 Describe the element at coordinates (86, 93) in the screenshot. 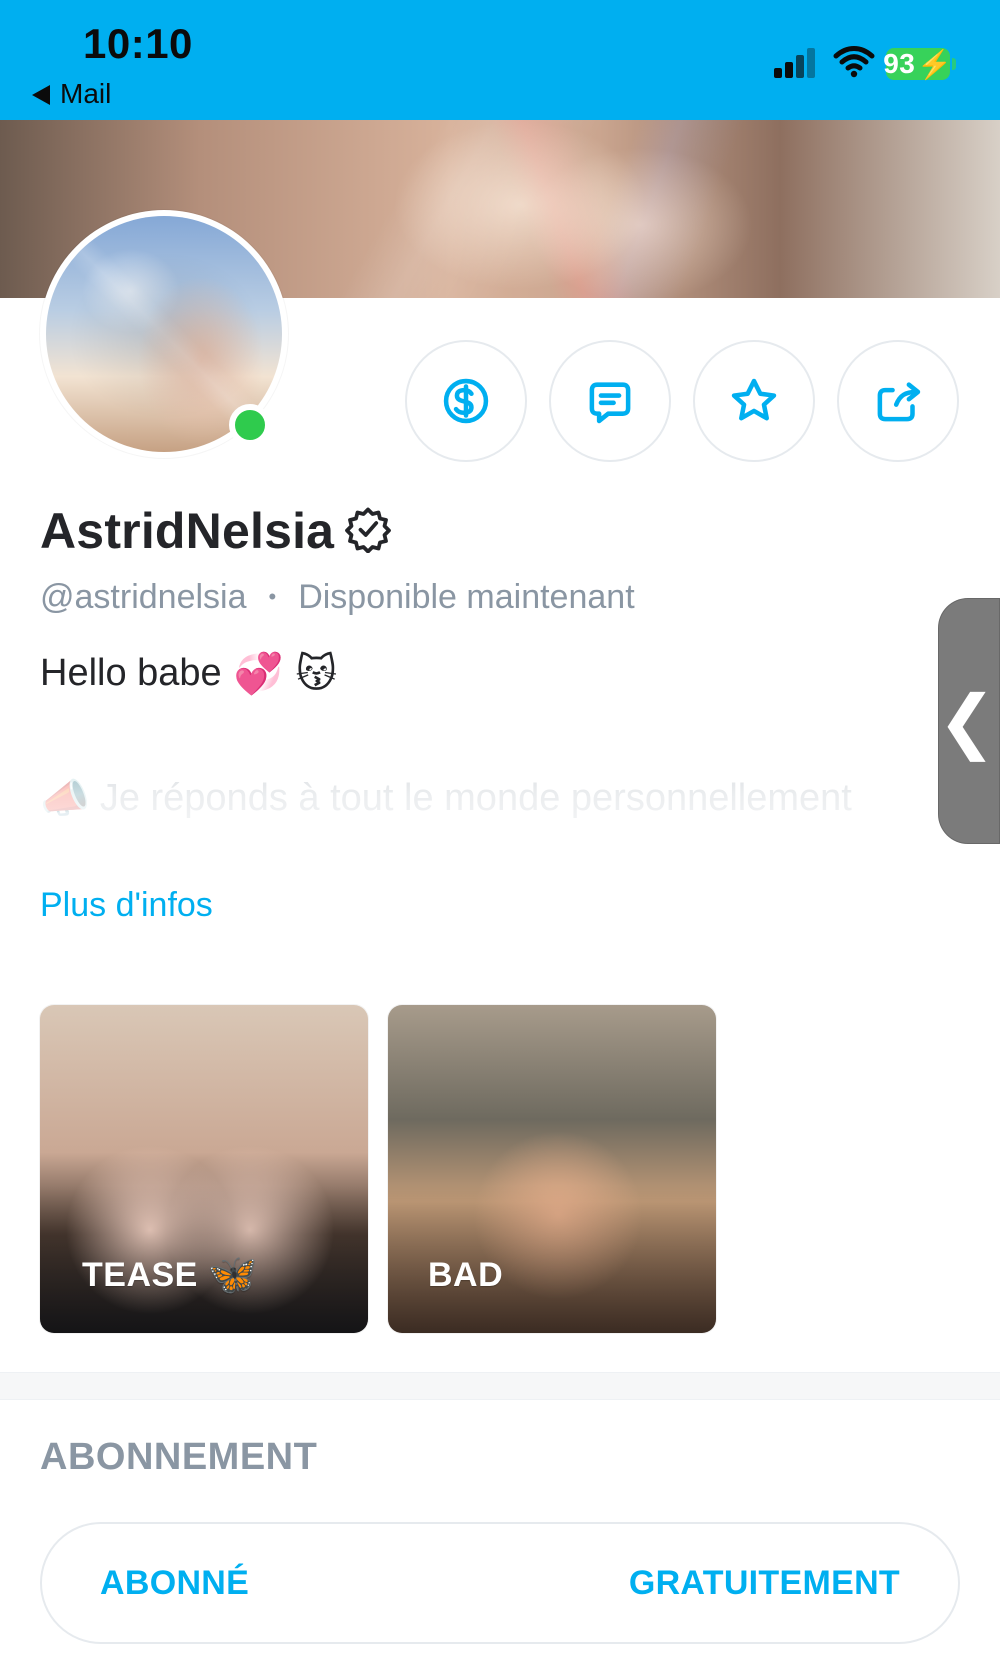

I see `back-app-label: Mail` at that location.